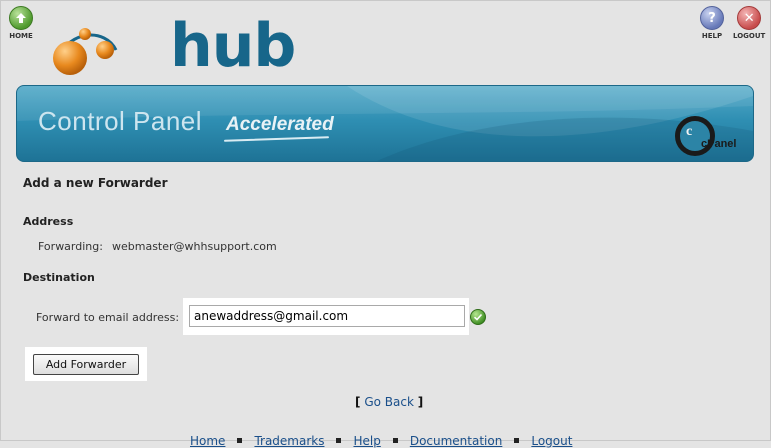  I want to click on close-icon: ✕, so click(749, 18).